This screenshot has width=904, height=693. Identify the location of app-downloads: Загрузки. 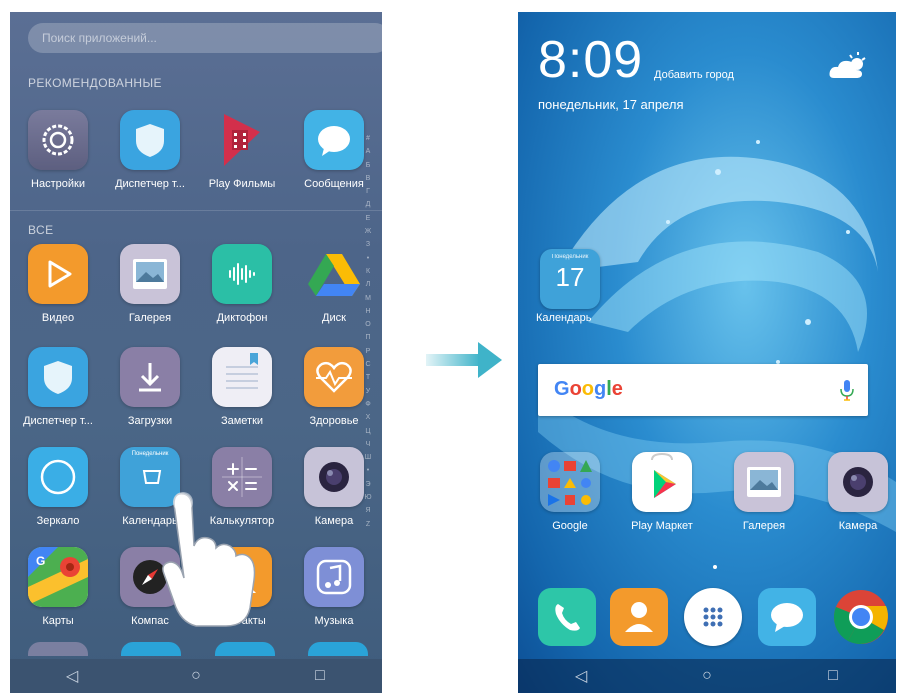
(150, 387).